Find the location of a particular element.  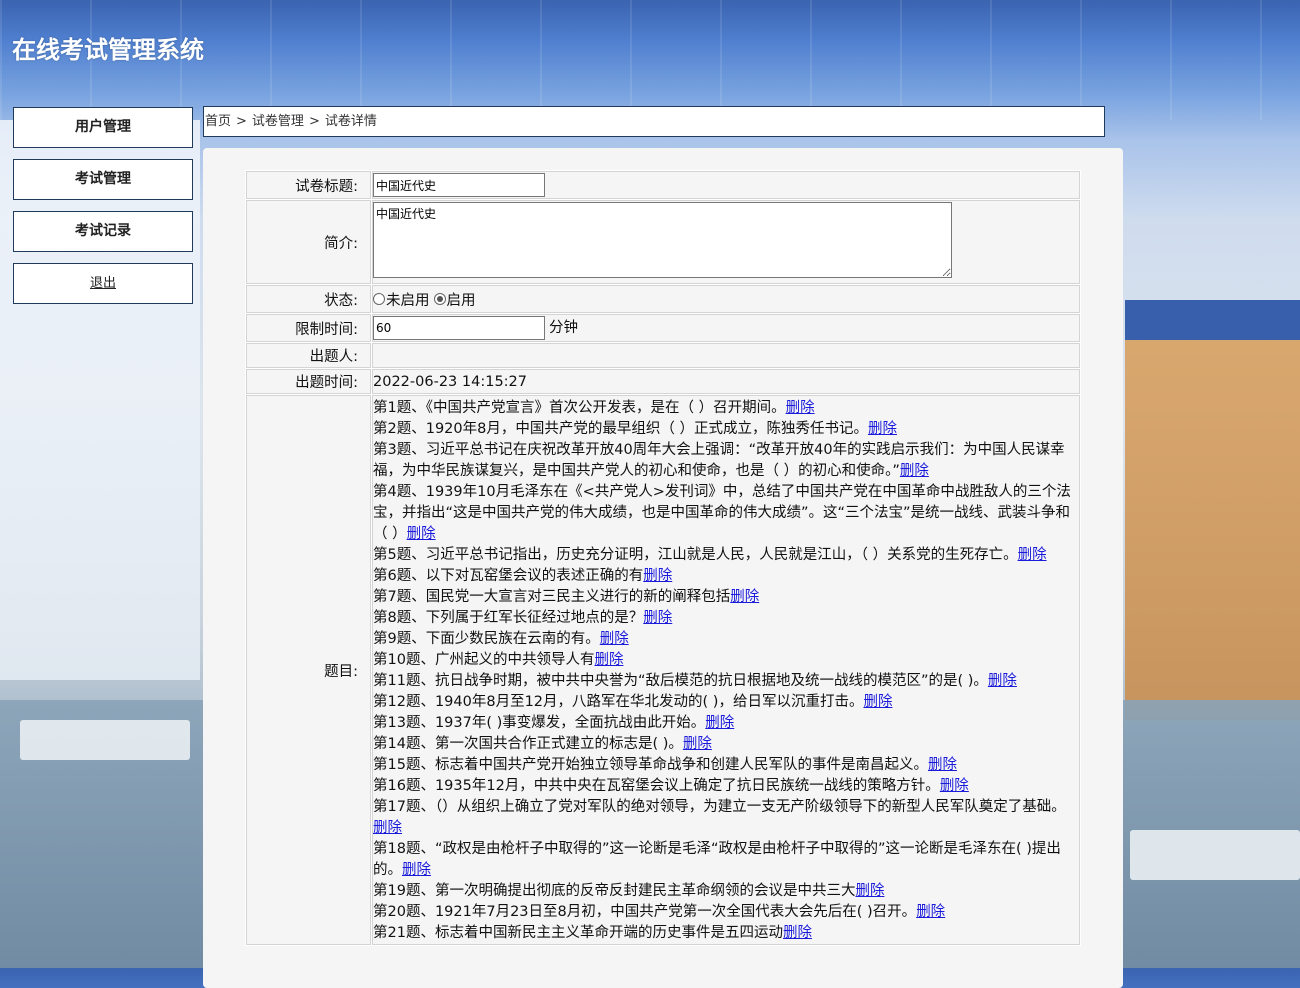

question-text: 第6题、以下对瓦窑堡会议的表述正确的有 is located at coordinates (508, 576).